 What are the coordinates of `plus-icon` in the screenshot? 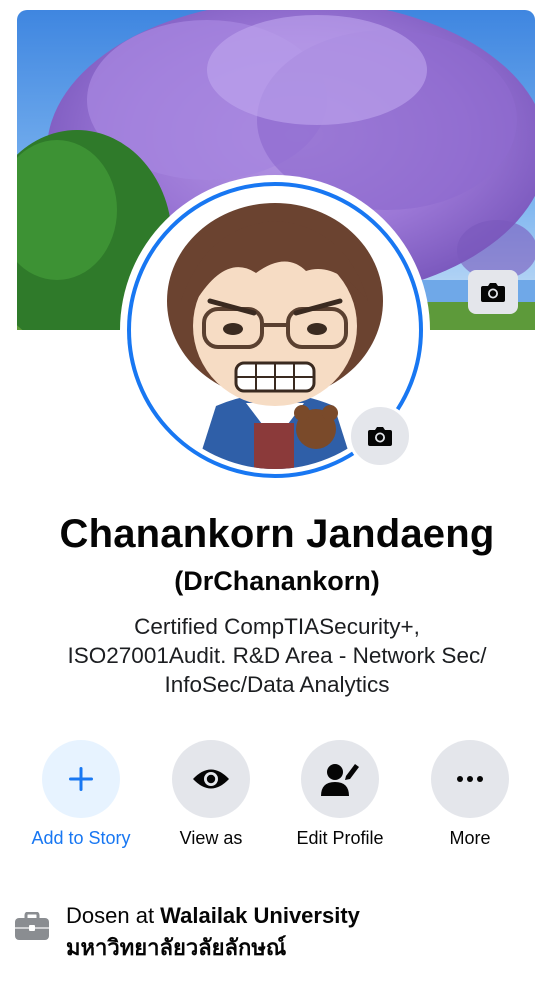 It's located at (81, 779).